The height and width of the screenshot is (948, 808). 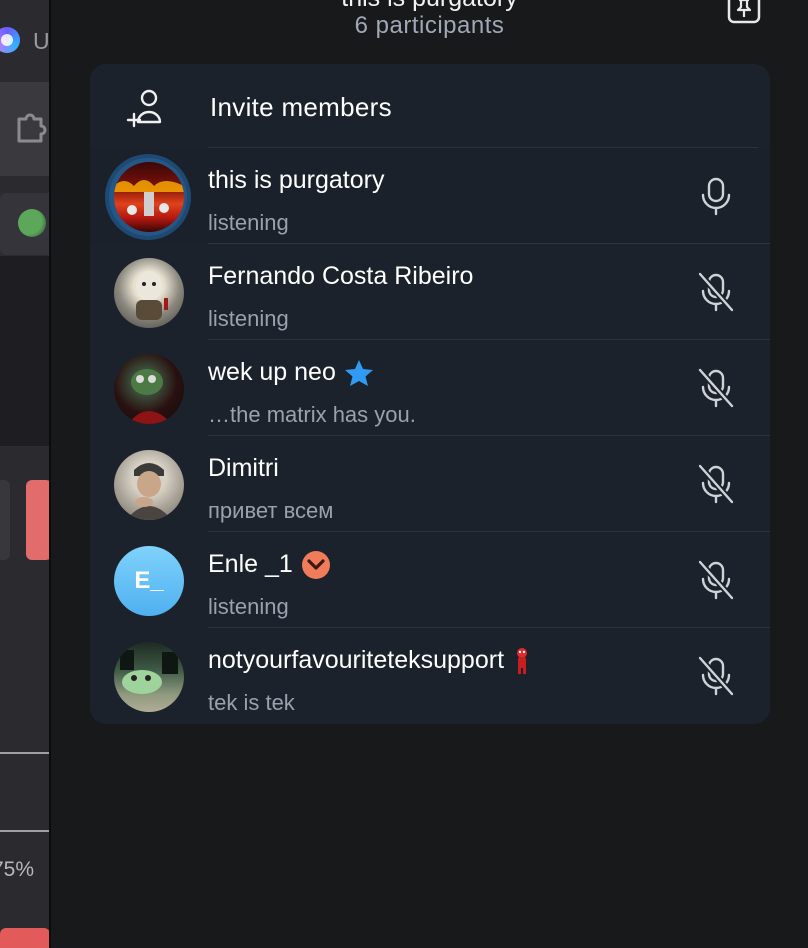 What do you see at coordinates (17, 869) in the screenshot?
I see `zoom-level: 75%` at bounding box center [17, 869].